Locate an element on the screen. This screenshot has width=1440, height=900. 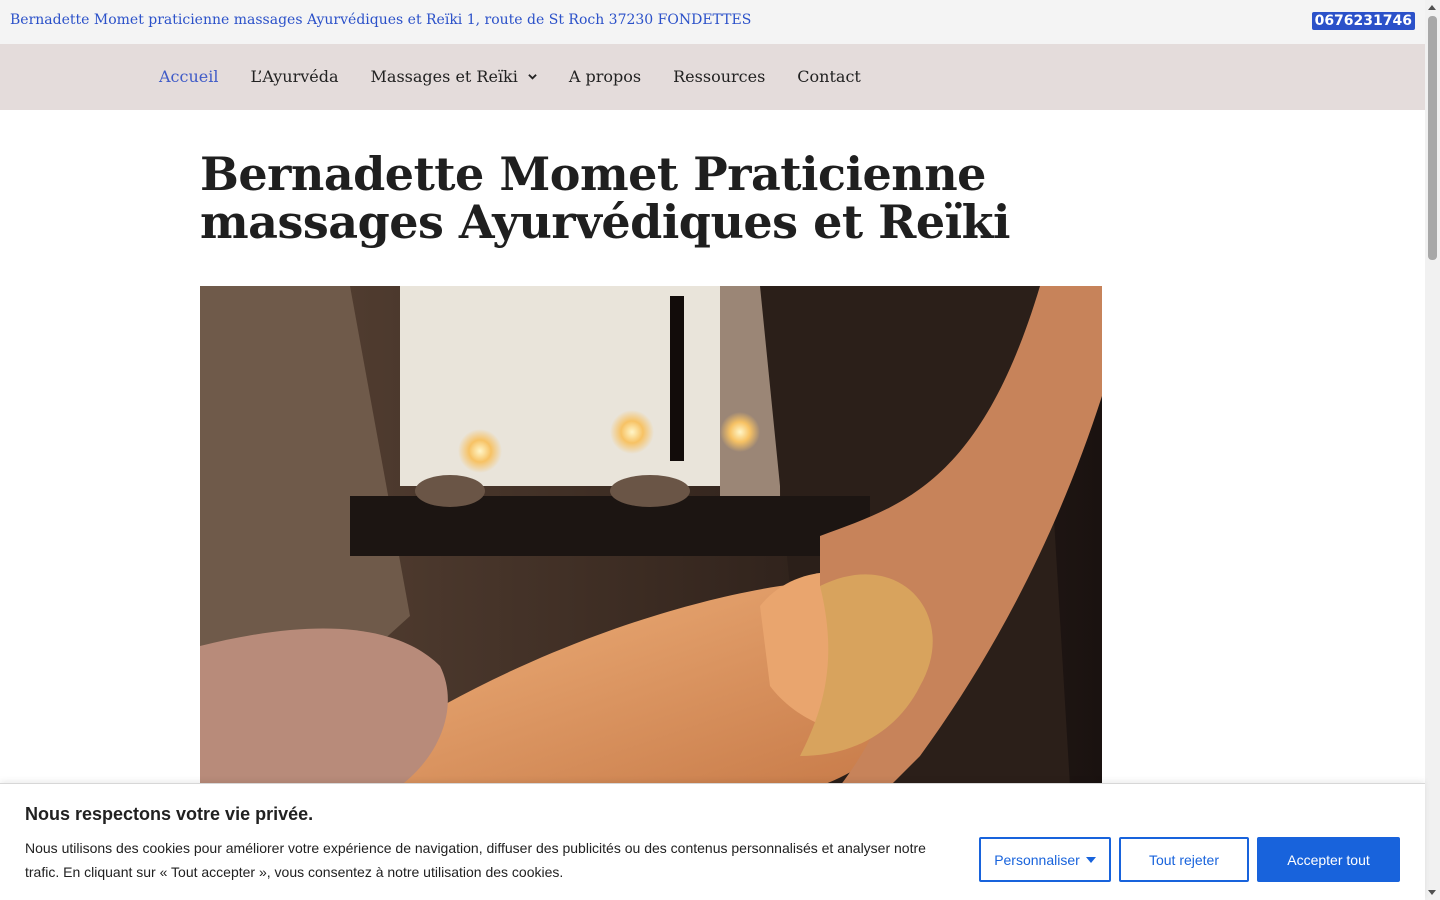
reject-label: Tout rejeter is located at coordinates (1184, 859).